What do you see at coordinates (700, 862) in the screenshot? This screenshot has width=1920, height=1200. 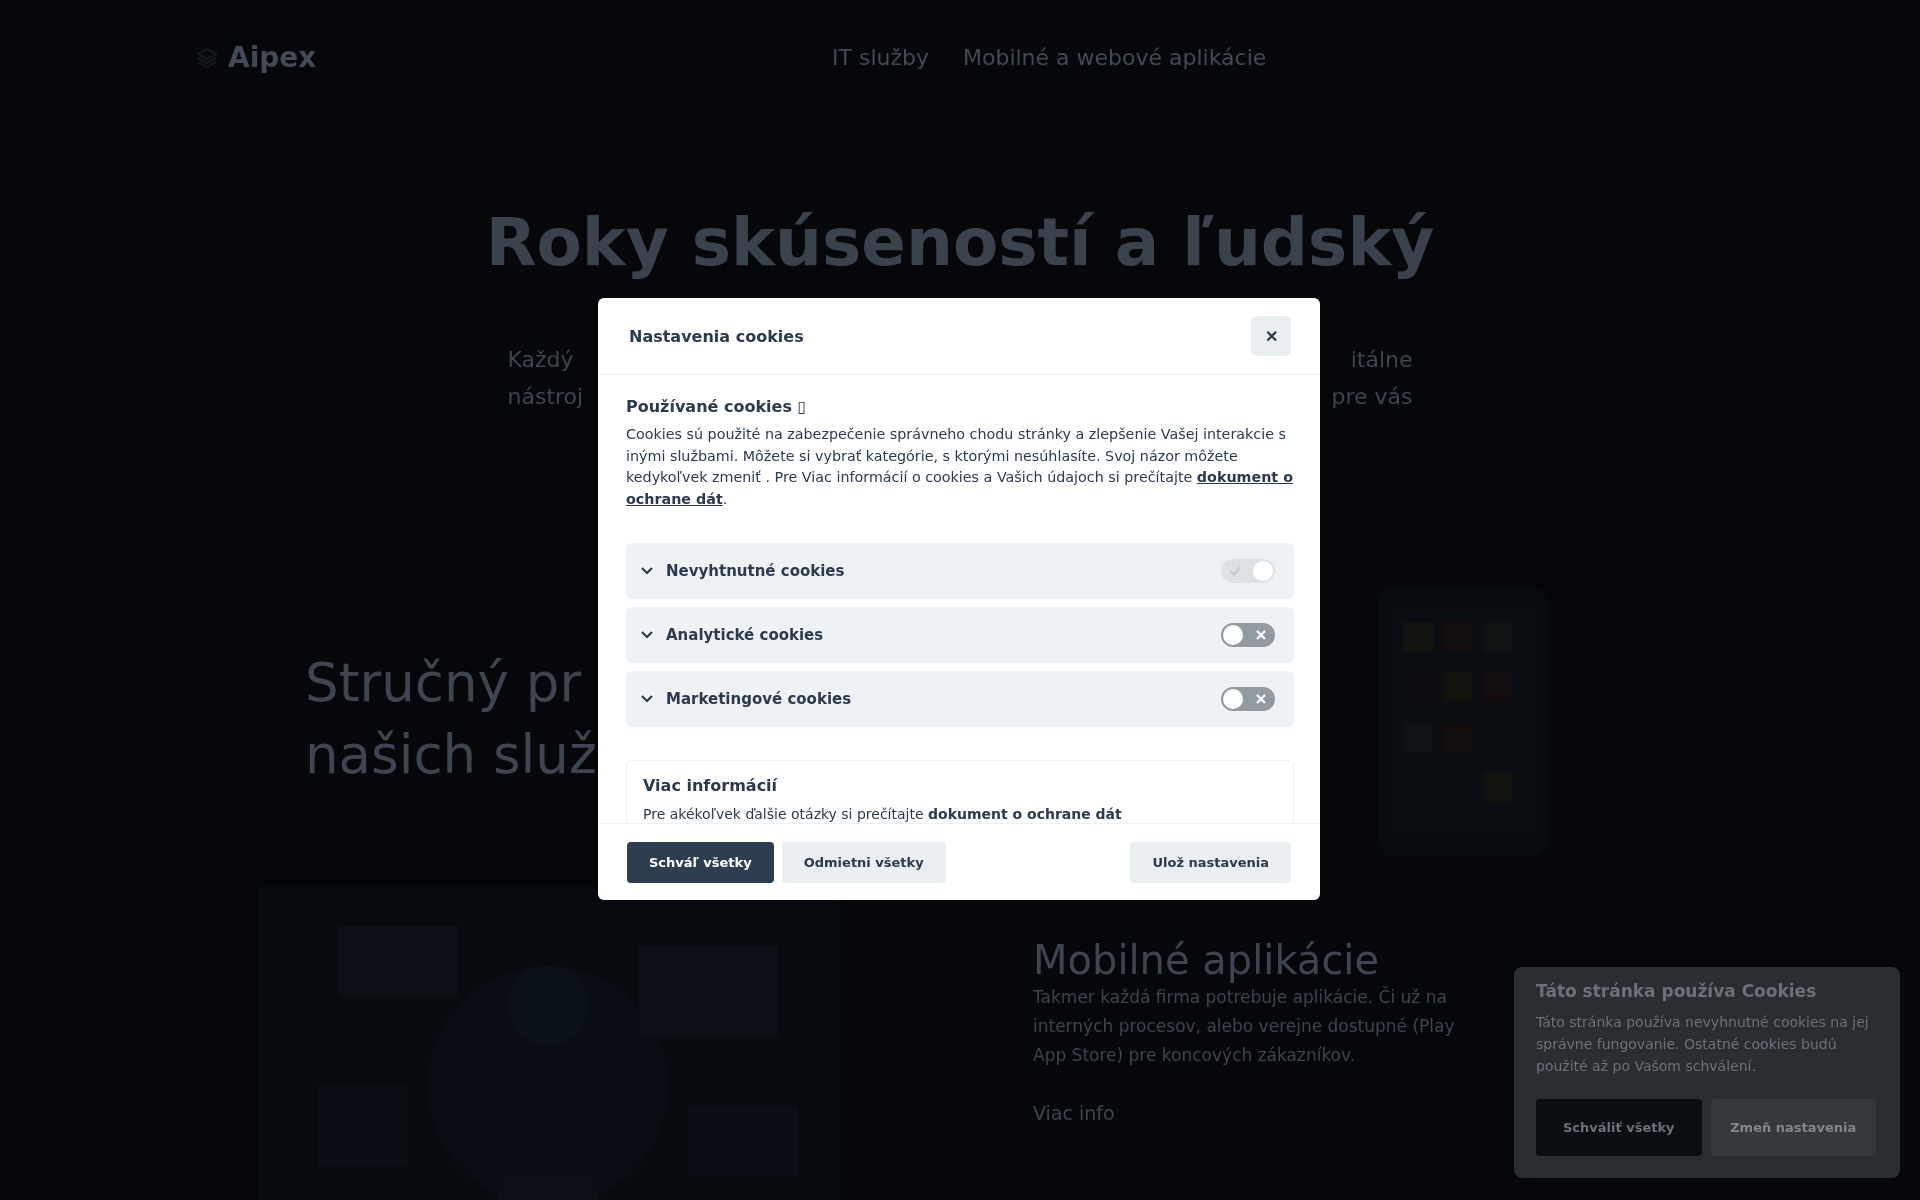 I see `accept-all-button: Schváľ všetky` at bounding box center [700, 862].